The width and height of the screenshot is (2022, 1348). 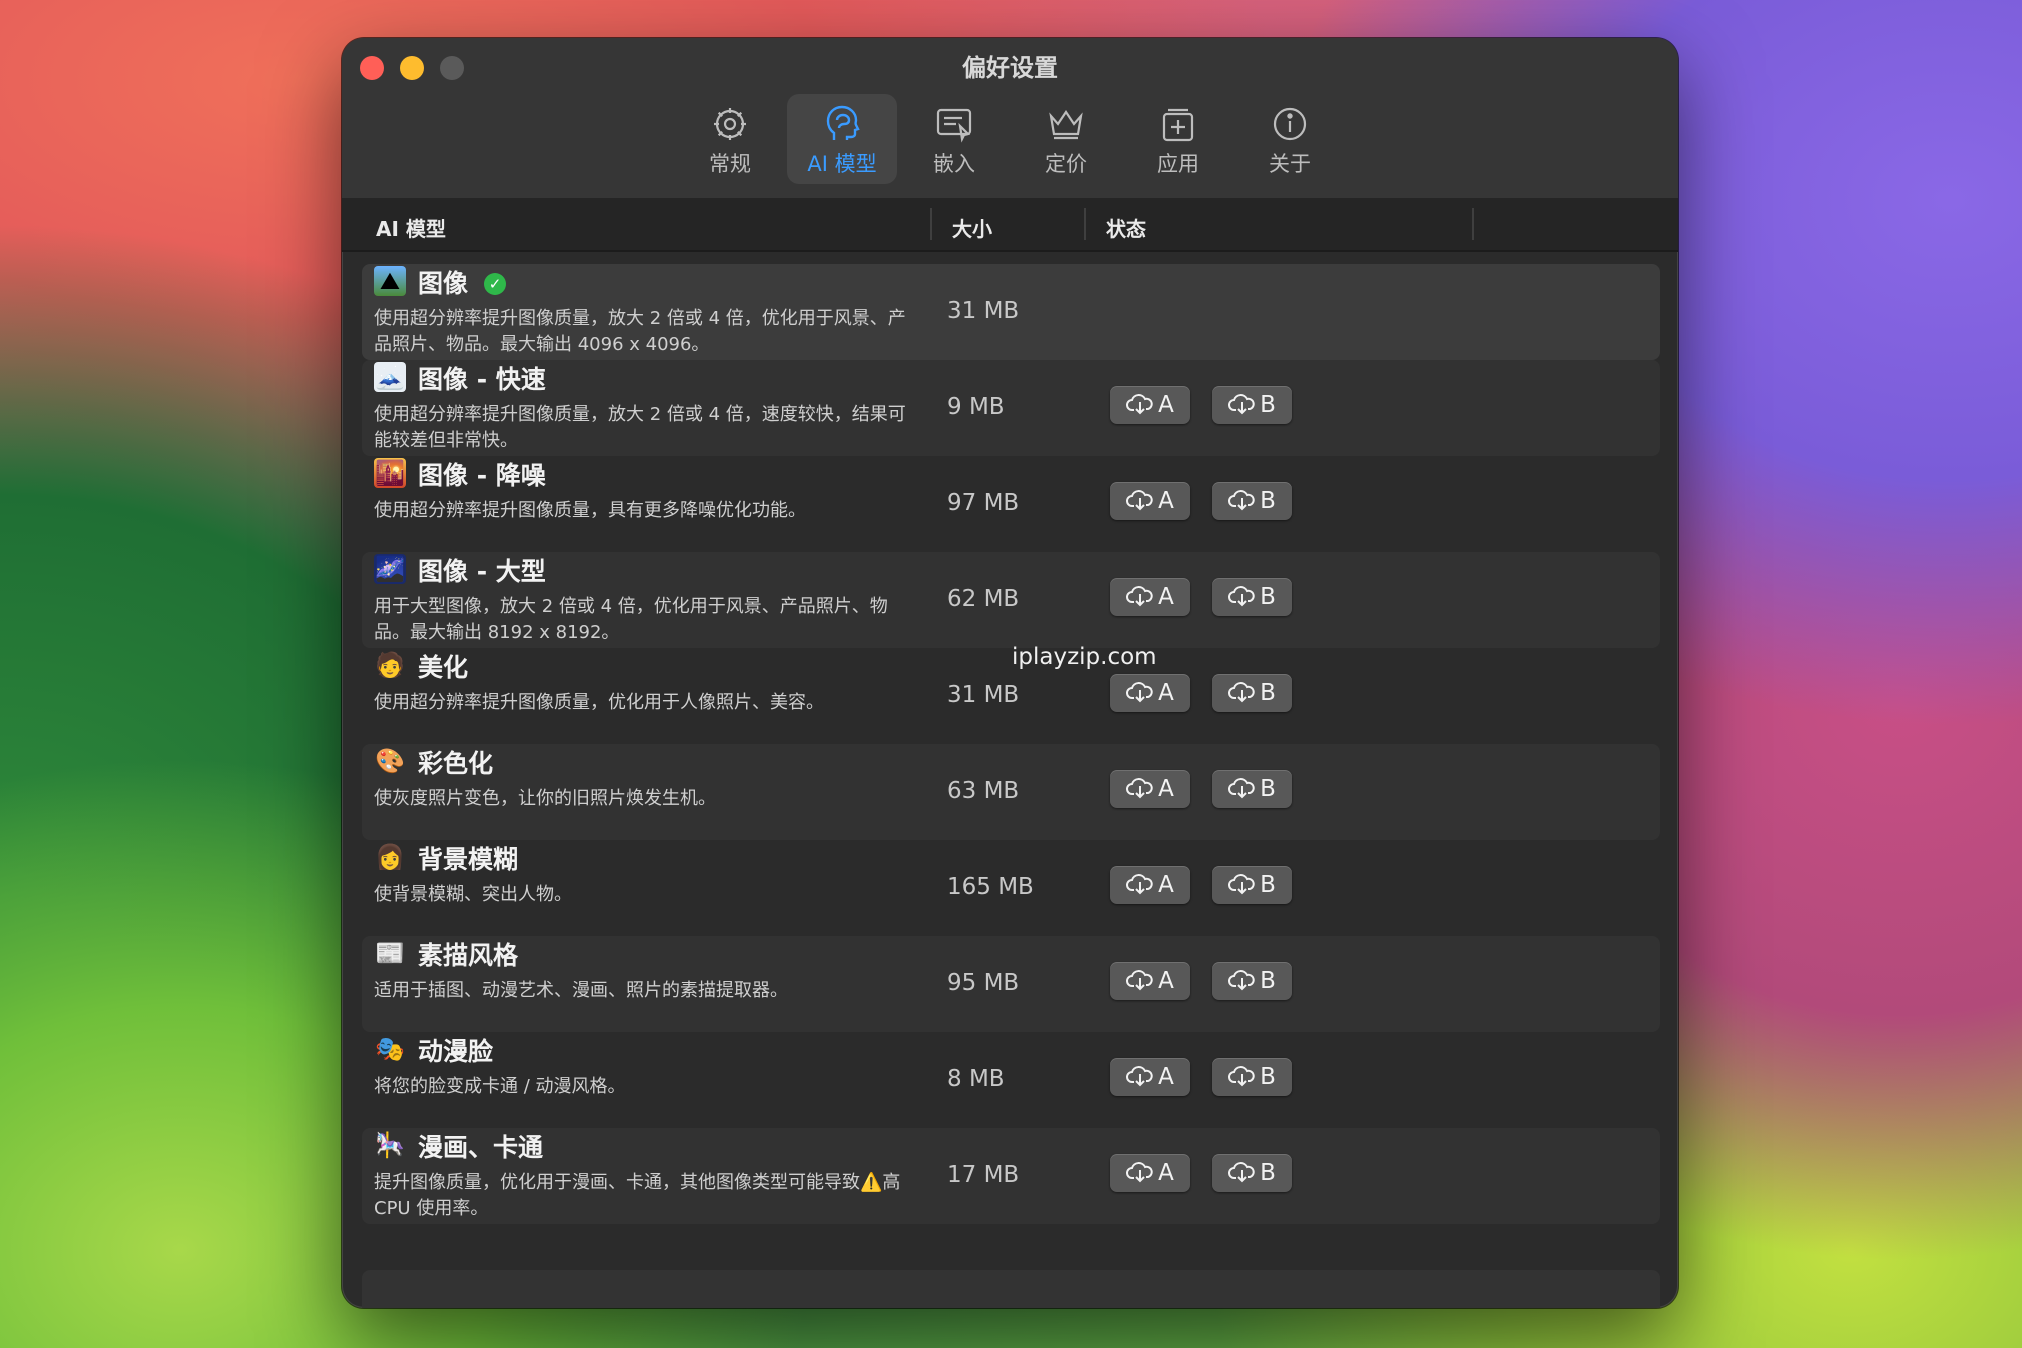 What do you see at coordinates (1011, 1289) in the screenshot?
I see `list-footer` at bounding box center [1011, 1289].